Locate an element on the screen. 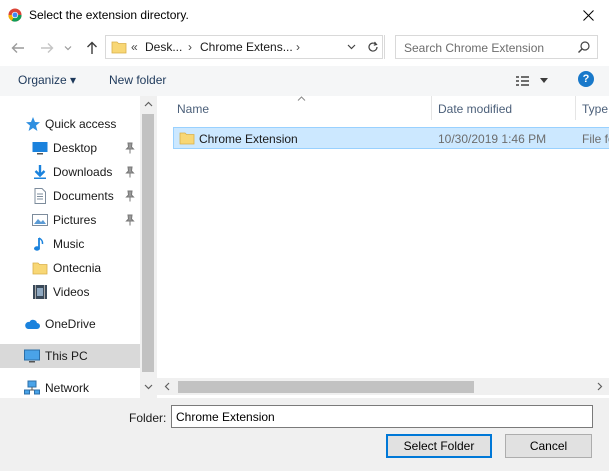 The image size is (609, 471). nav-item-onedrive: OneDrive is located at coordinates (70, 324).